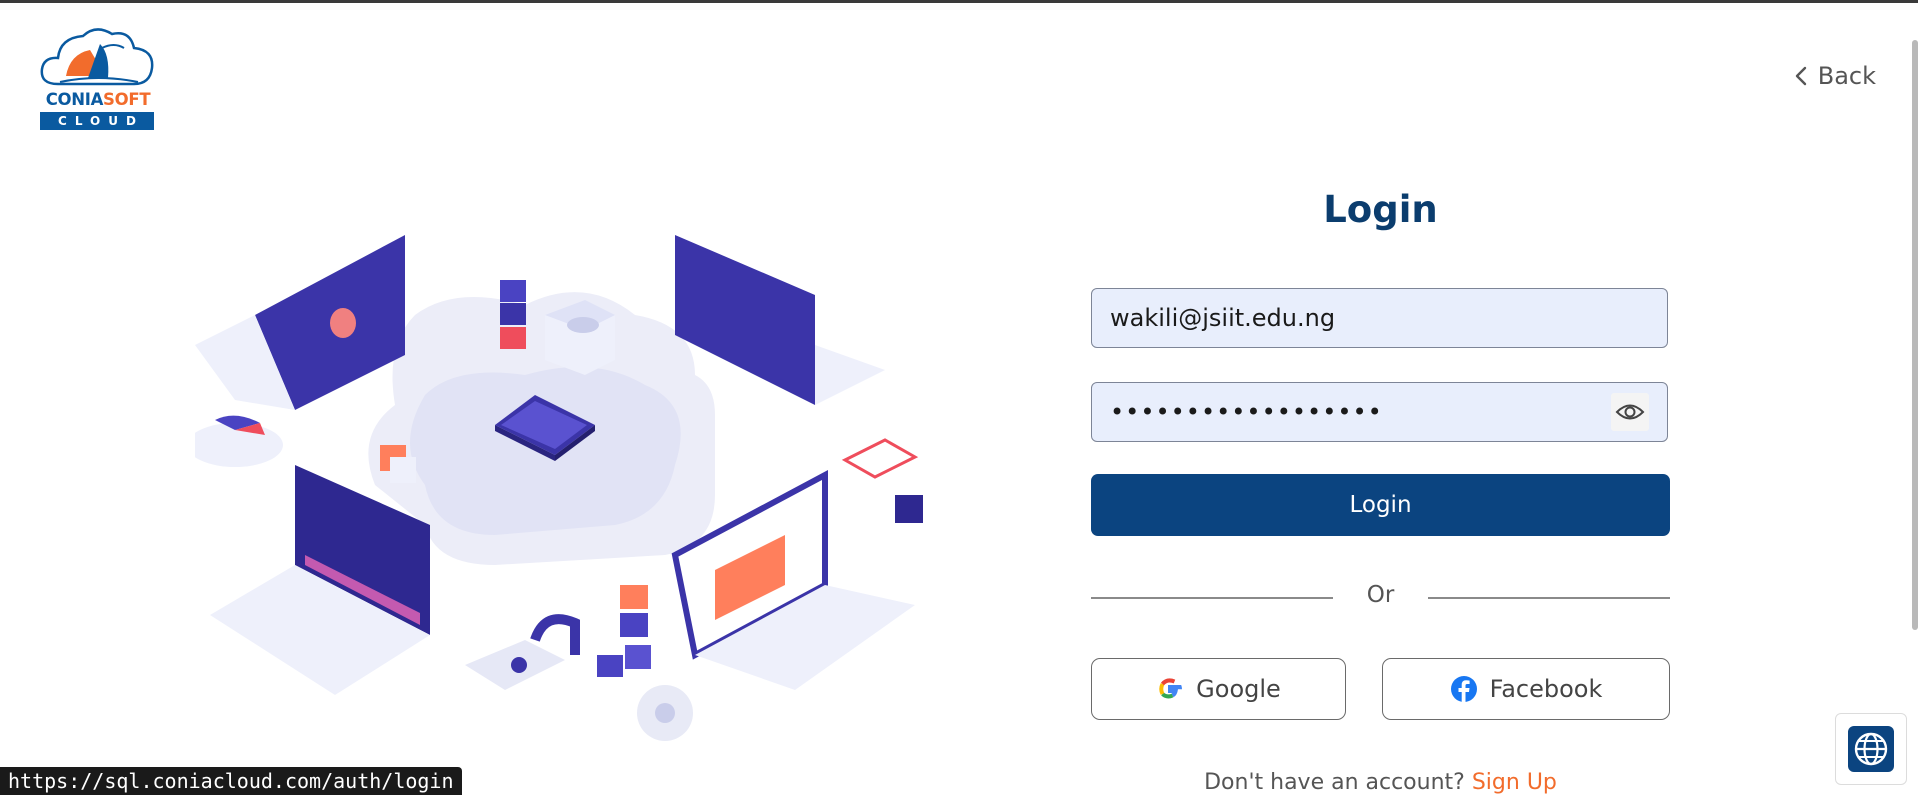 This screenshot has width=1918, height=795. I want to click on globe-icon, so click(1871, 749).